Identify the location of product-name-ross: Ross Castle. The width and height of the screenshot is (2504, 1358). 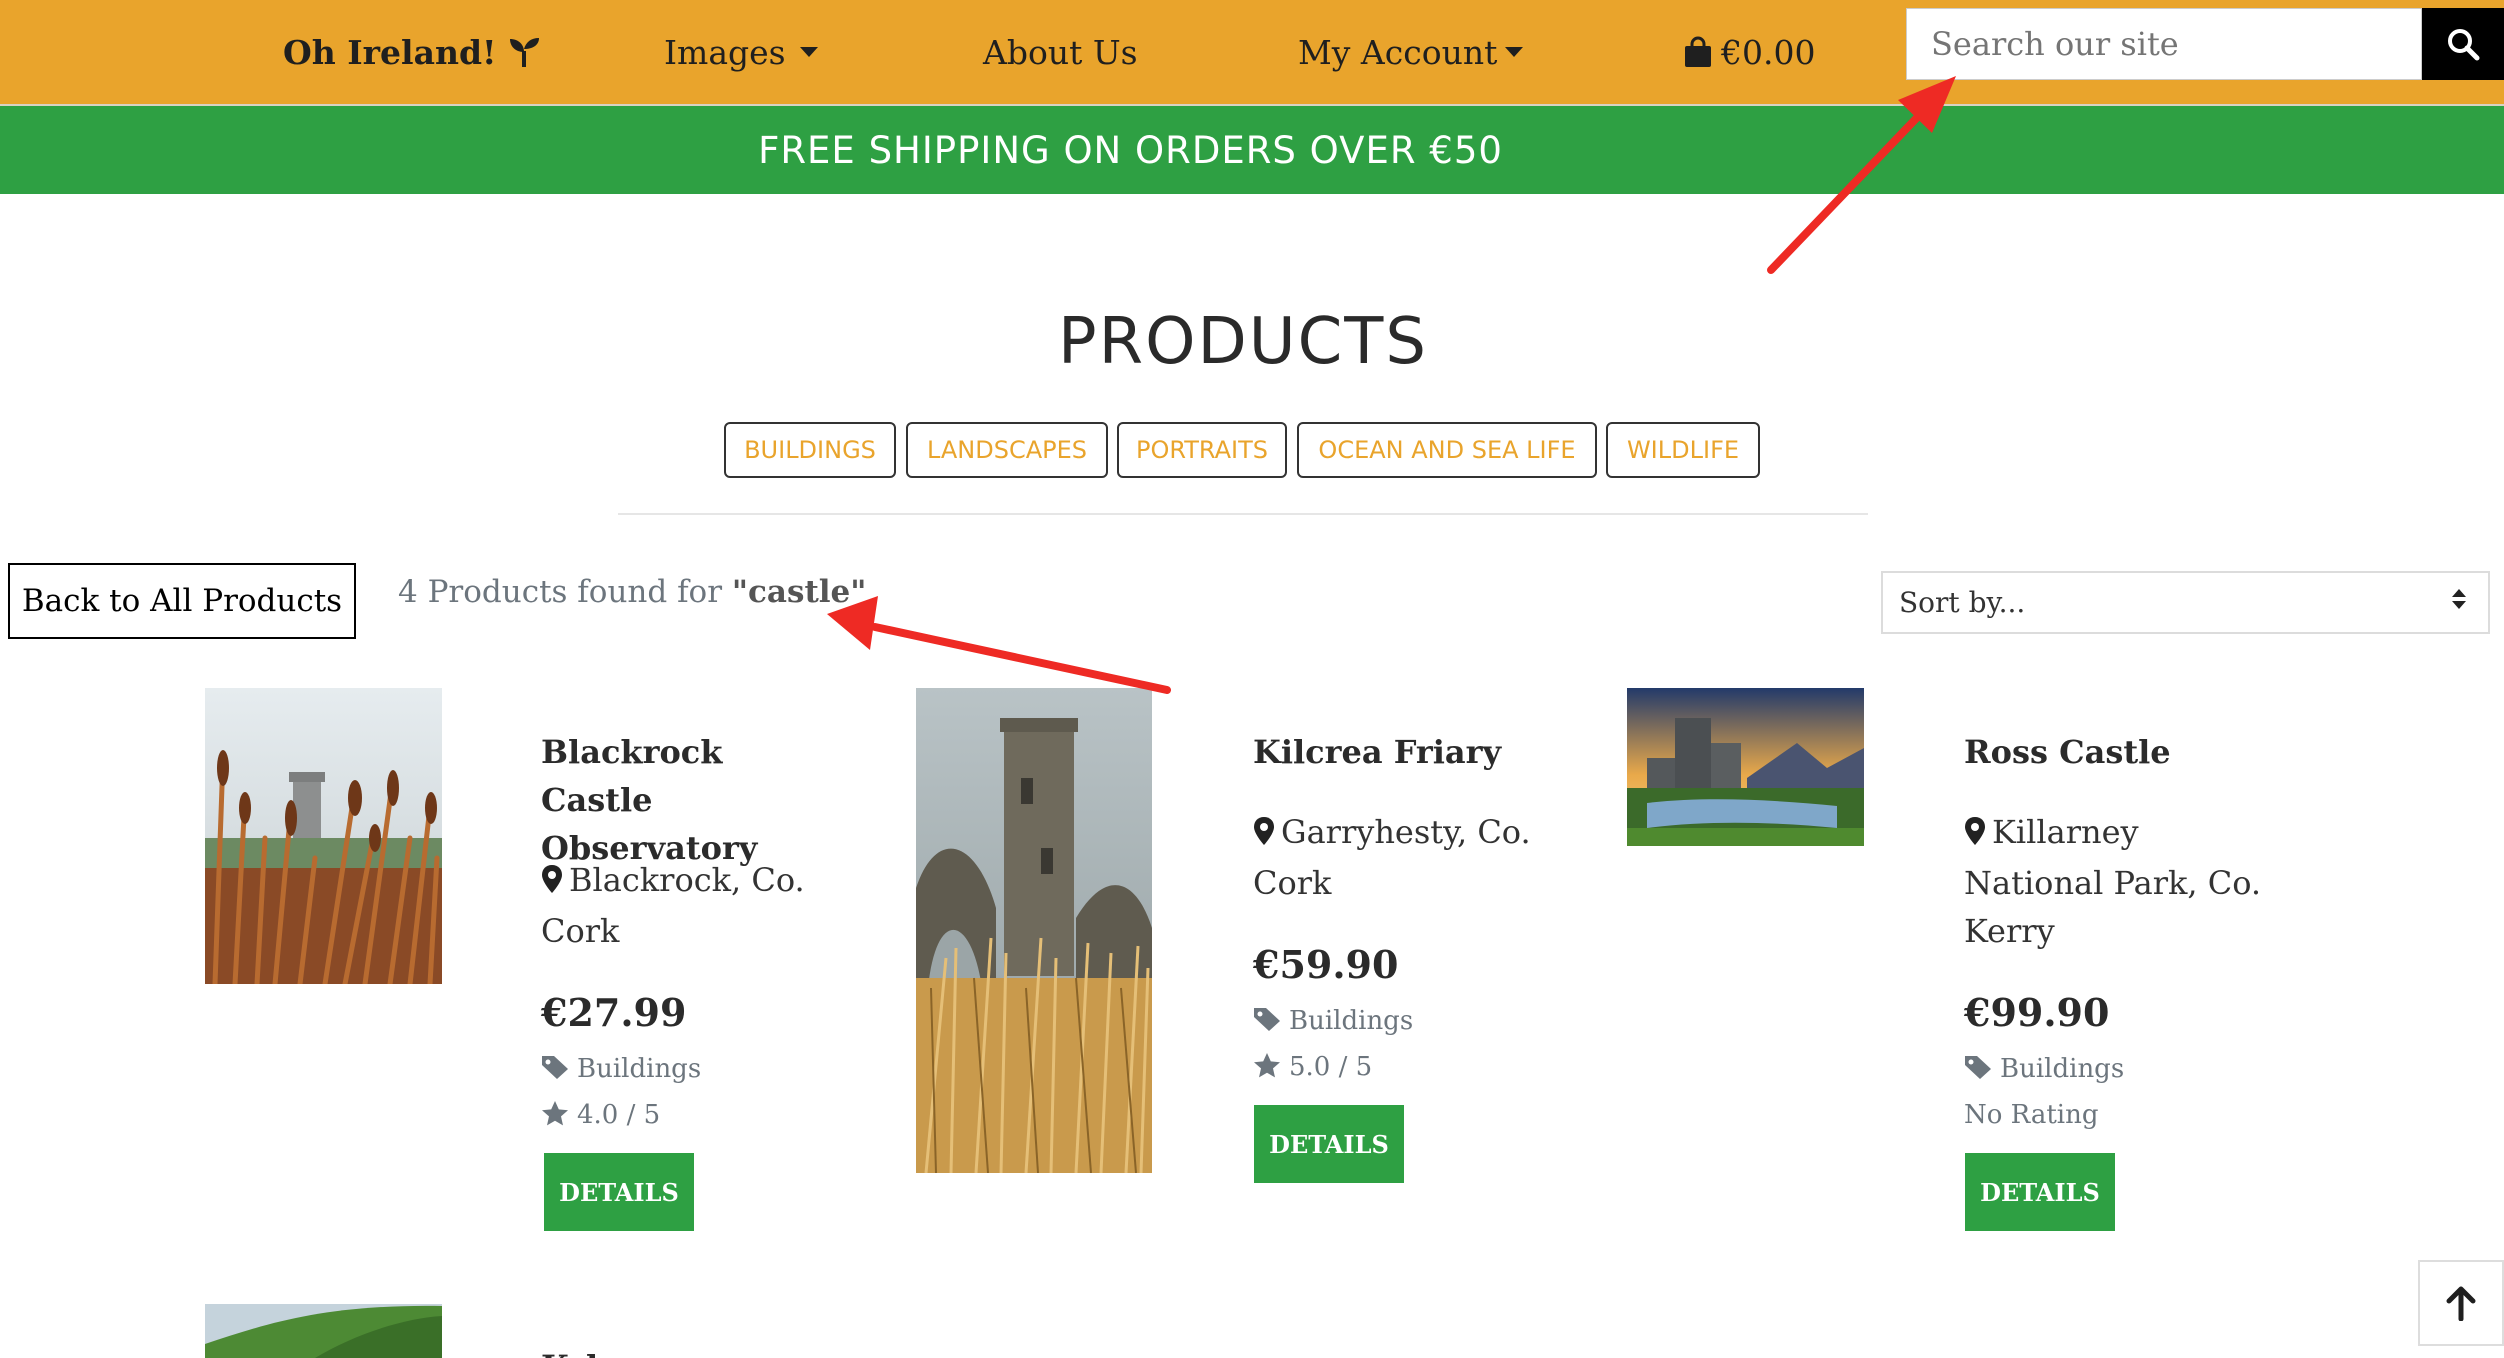
(2114, 752).